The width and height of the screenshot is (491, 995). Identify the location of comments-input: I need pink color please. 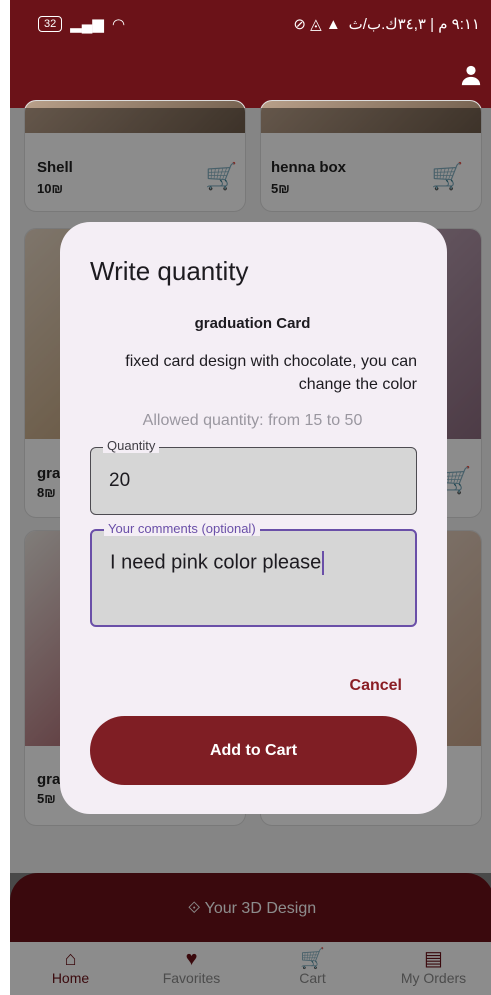
(217, 563).